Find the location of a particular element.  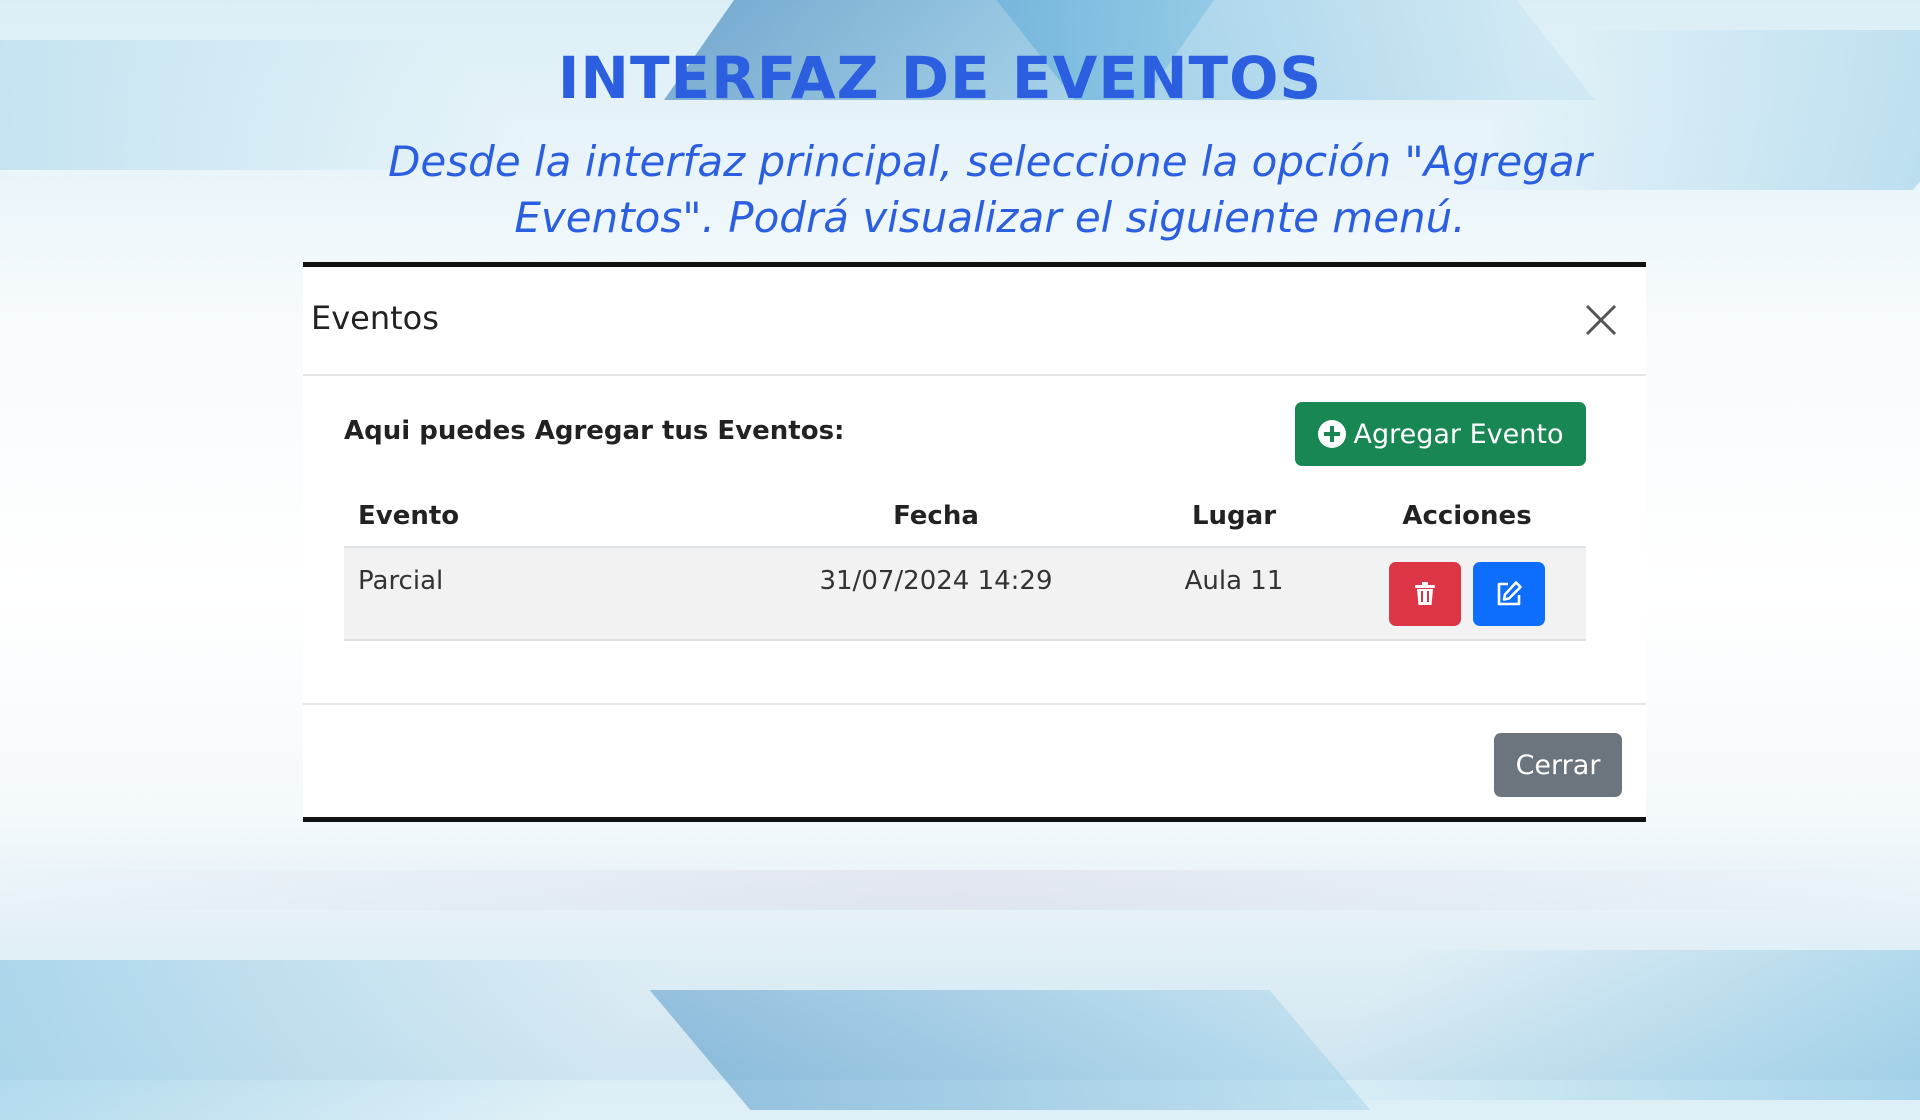

edit-icon is located at coordinates (1509, 593).